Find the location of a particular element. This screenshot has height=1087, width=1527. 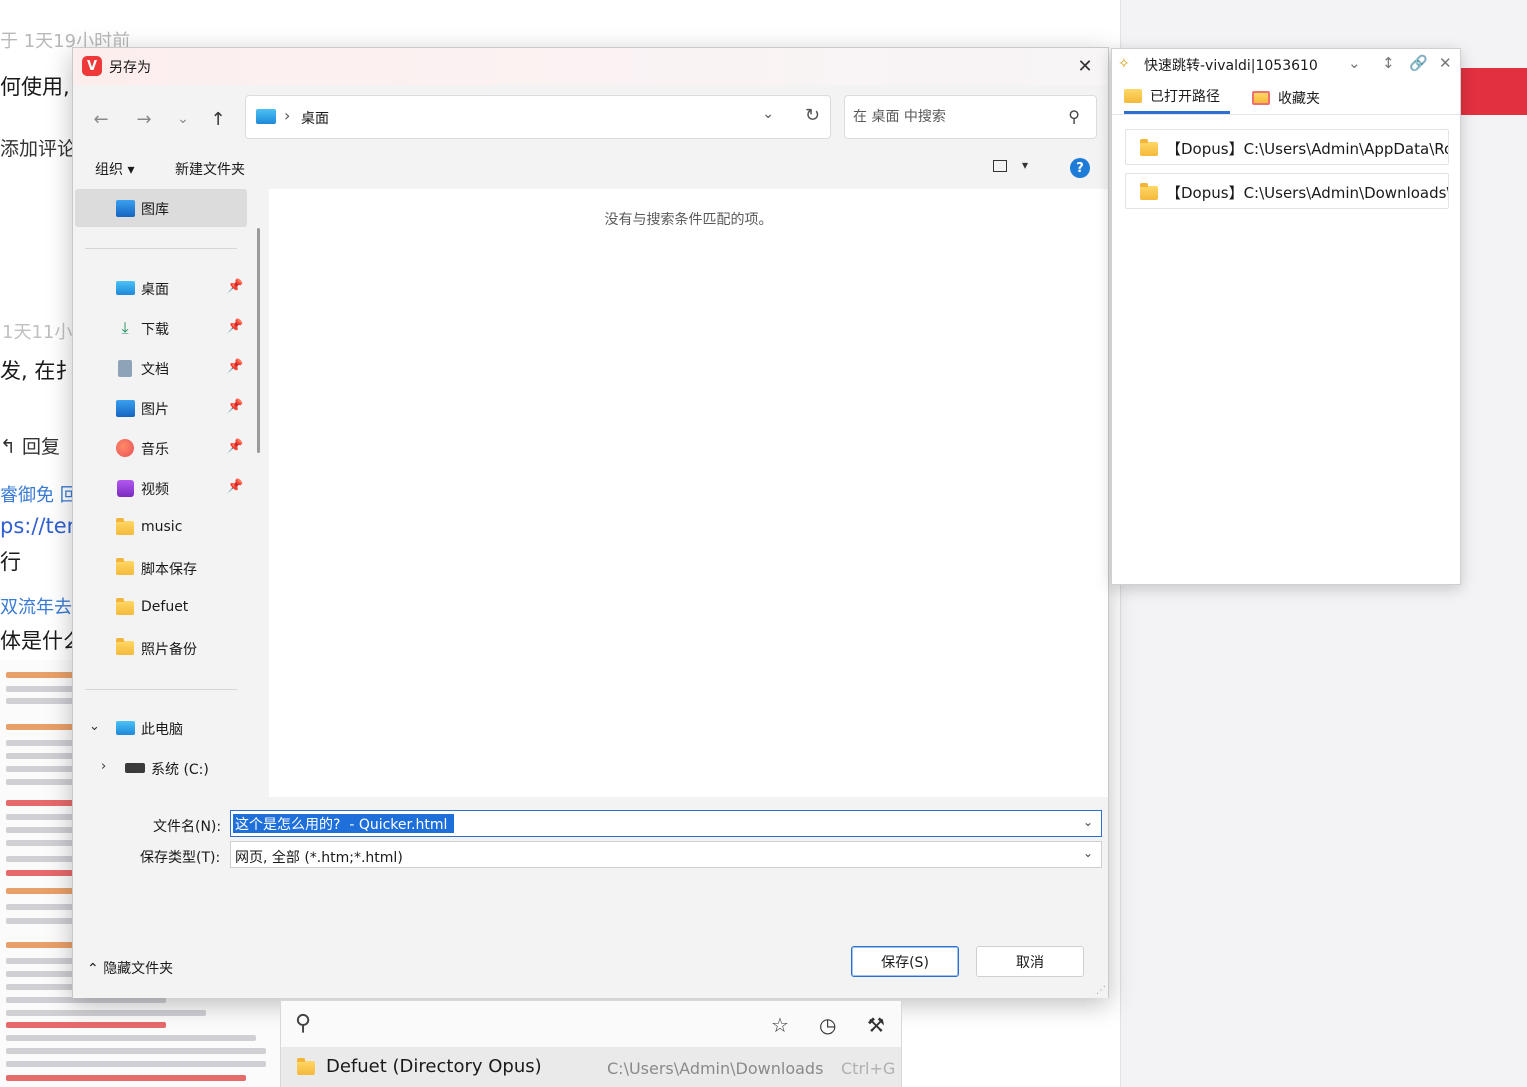

background-text: 1天11小 is located at coordinates (37, 332).